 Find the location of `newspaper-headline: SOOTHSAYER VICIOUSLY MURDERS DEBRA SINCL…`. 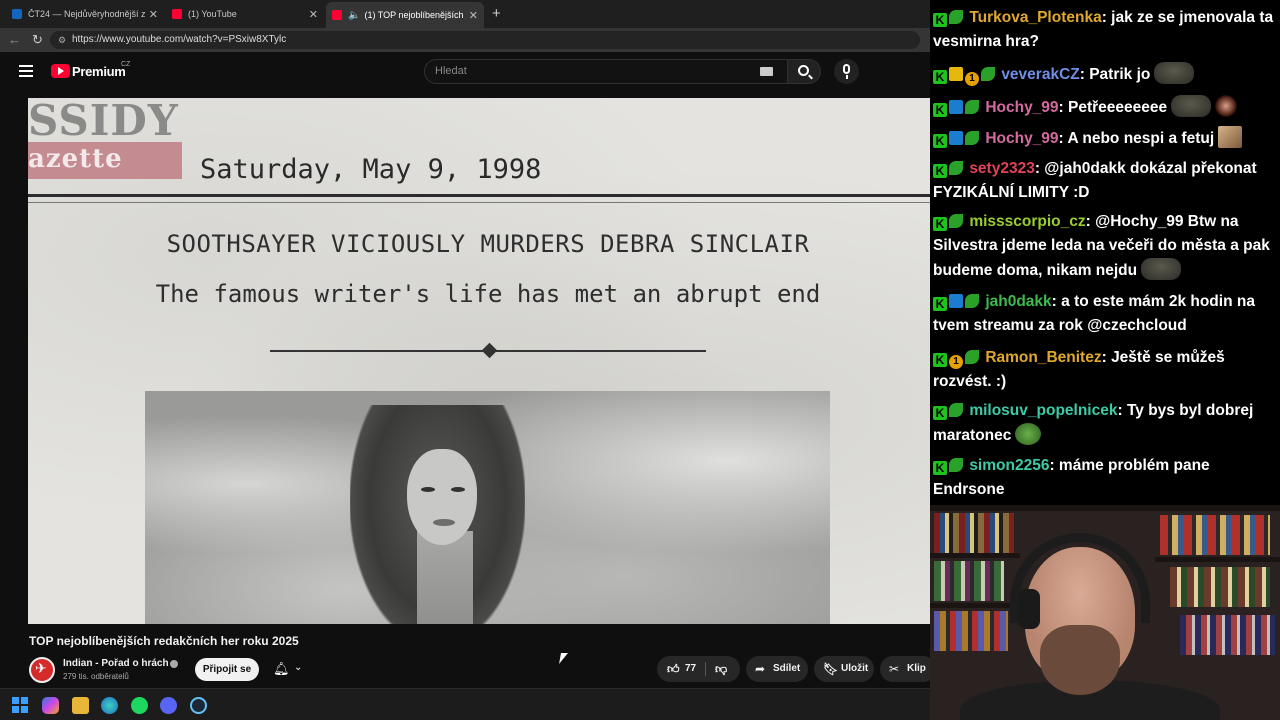

newspaper-headline: SOOTHSAYER VICIOUSLY MURDERS DEBRA SINCL… is located at coordinates (488, 244).